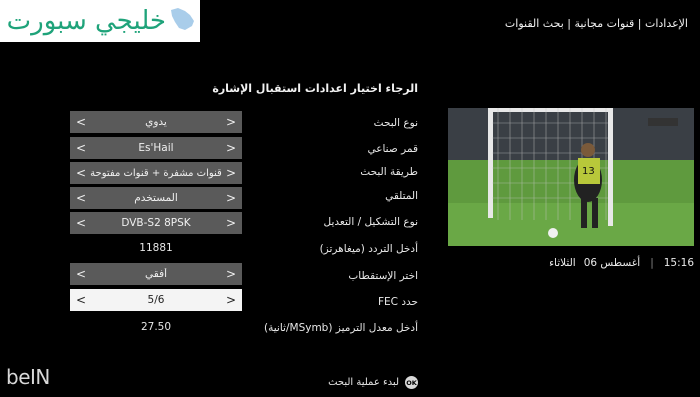  I want to click on symbol-rate-field: 27.50, so click(156, 327).